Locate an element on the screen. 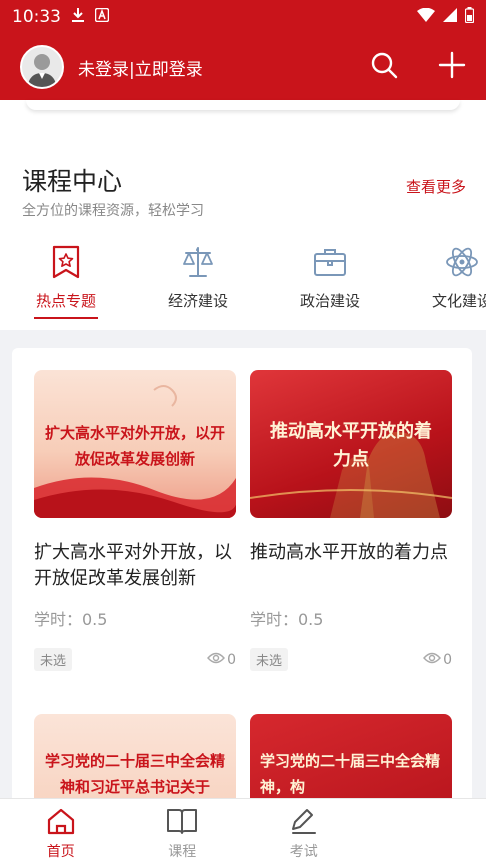 Image resolution: width=486 pixels, height=864 pixels. course-thumbnail: 推动高水平开放的着力点 is located at coordinates (351, 444).